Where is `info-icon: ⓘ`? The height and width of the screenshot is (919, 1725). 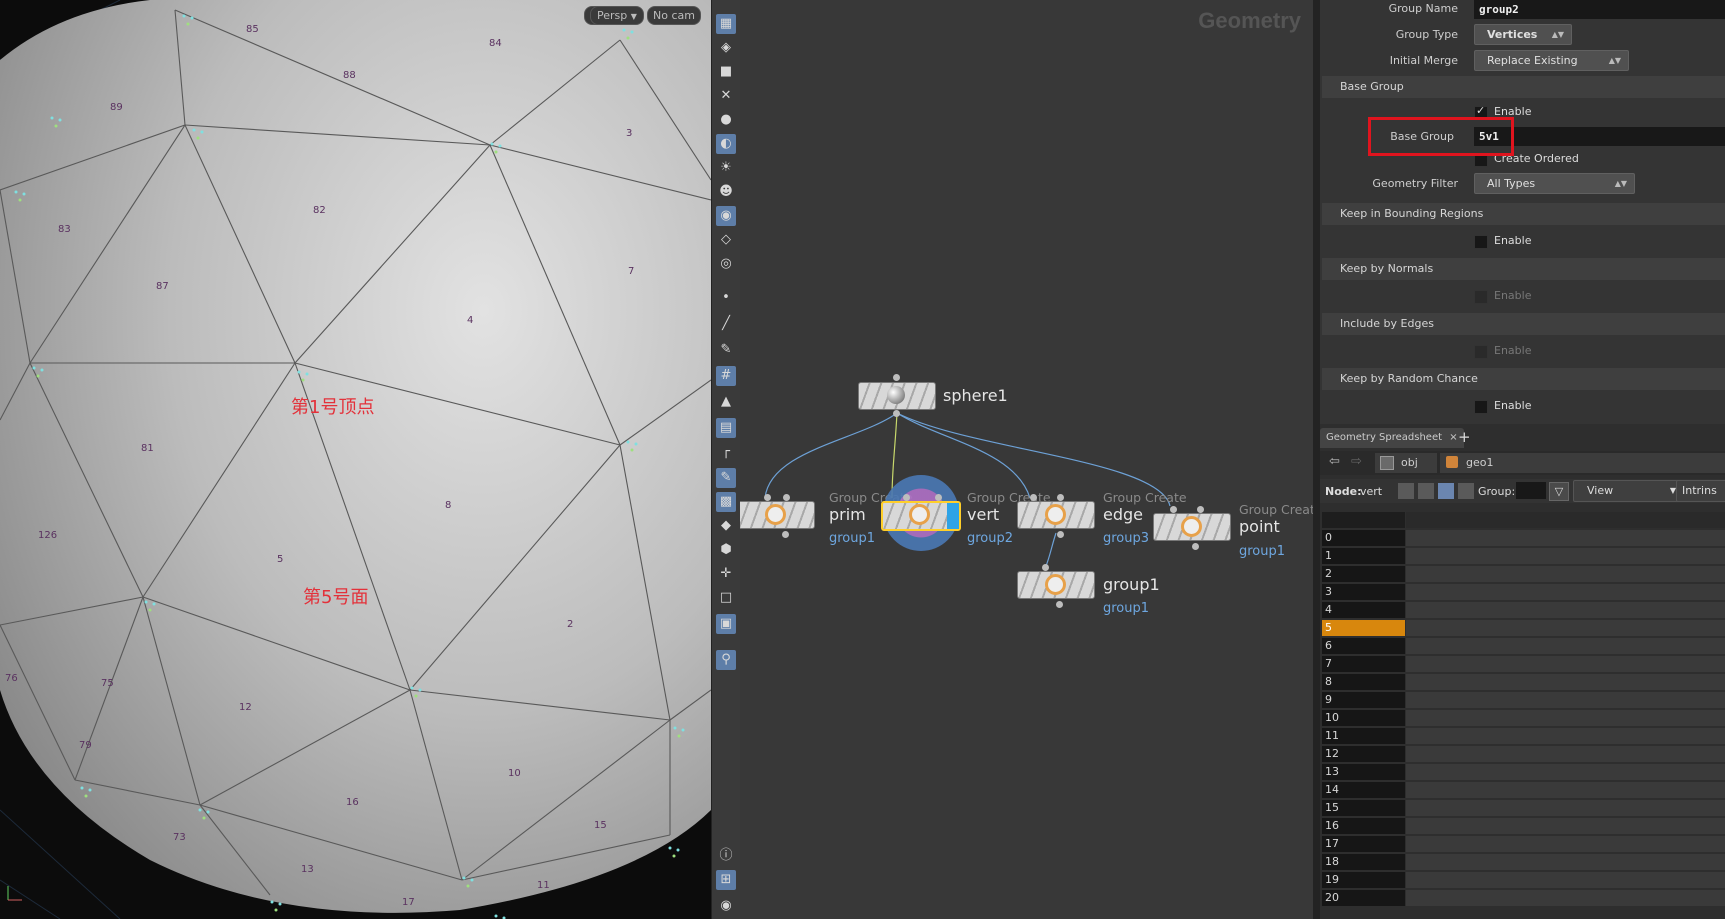 info-icon: ⓘ is located at coordinates (726, 856).